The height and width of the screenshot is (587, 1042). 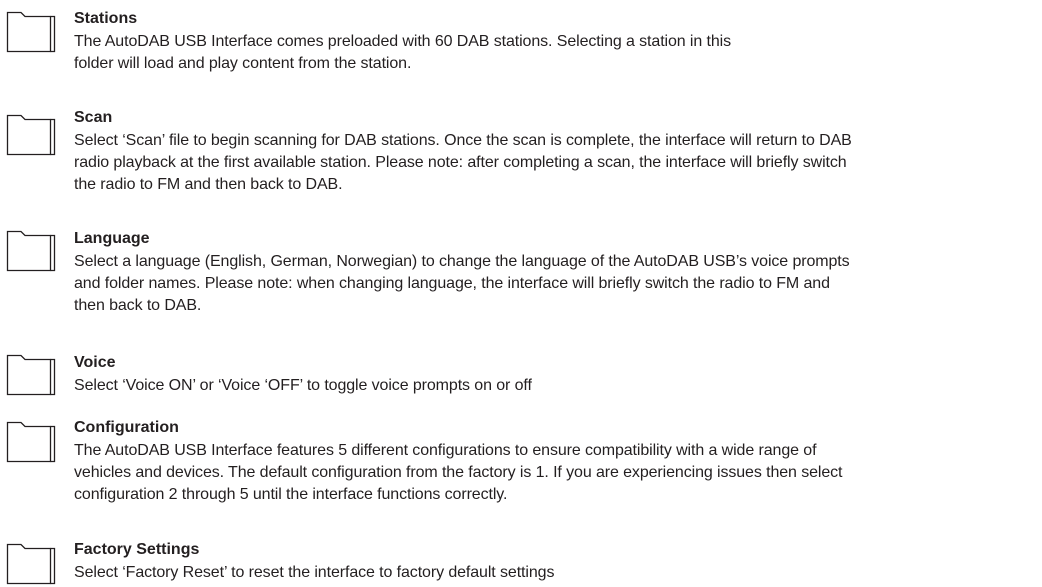 I want to click on section-title: Stations, so click(x=106, y=18).